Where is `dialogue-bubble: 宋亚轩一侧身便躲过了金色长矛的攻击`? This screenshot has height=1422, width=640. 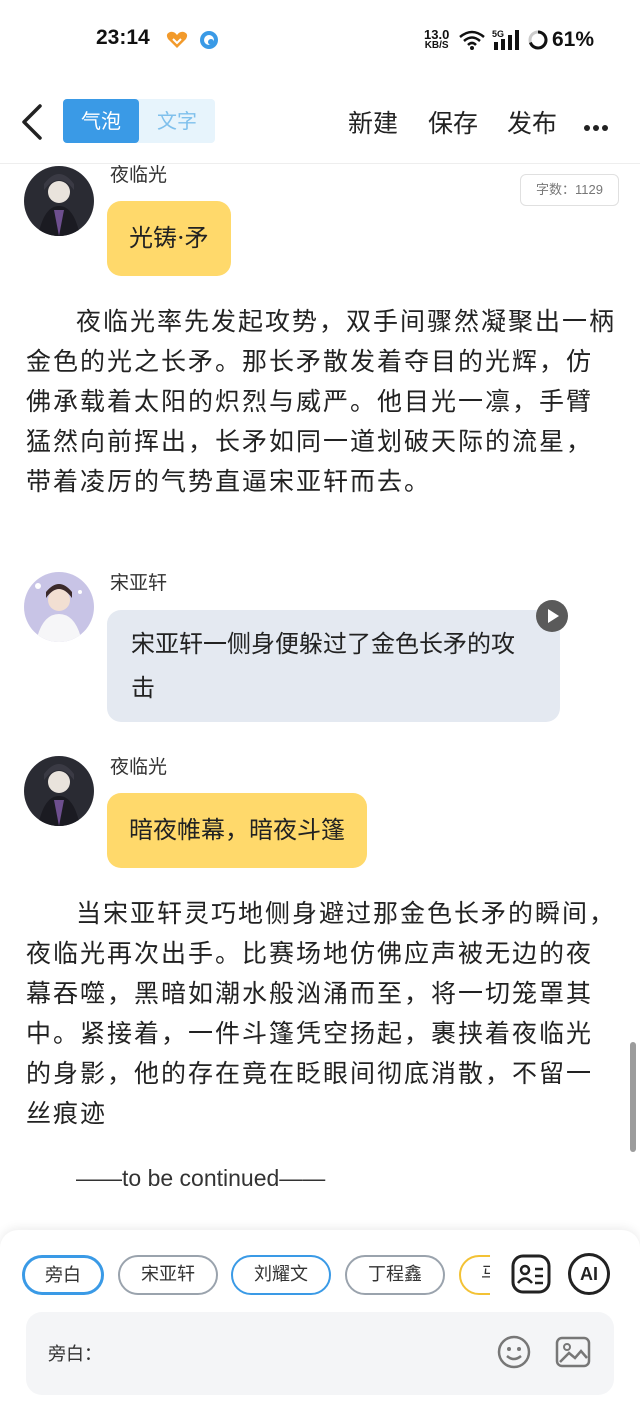
dialogue-bubble: 宋亚轩一侧身便躲过了金色长矛的攻击 is located at coordinates (333, 666).